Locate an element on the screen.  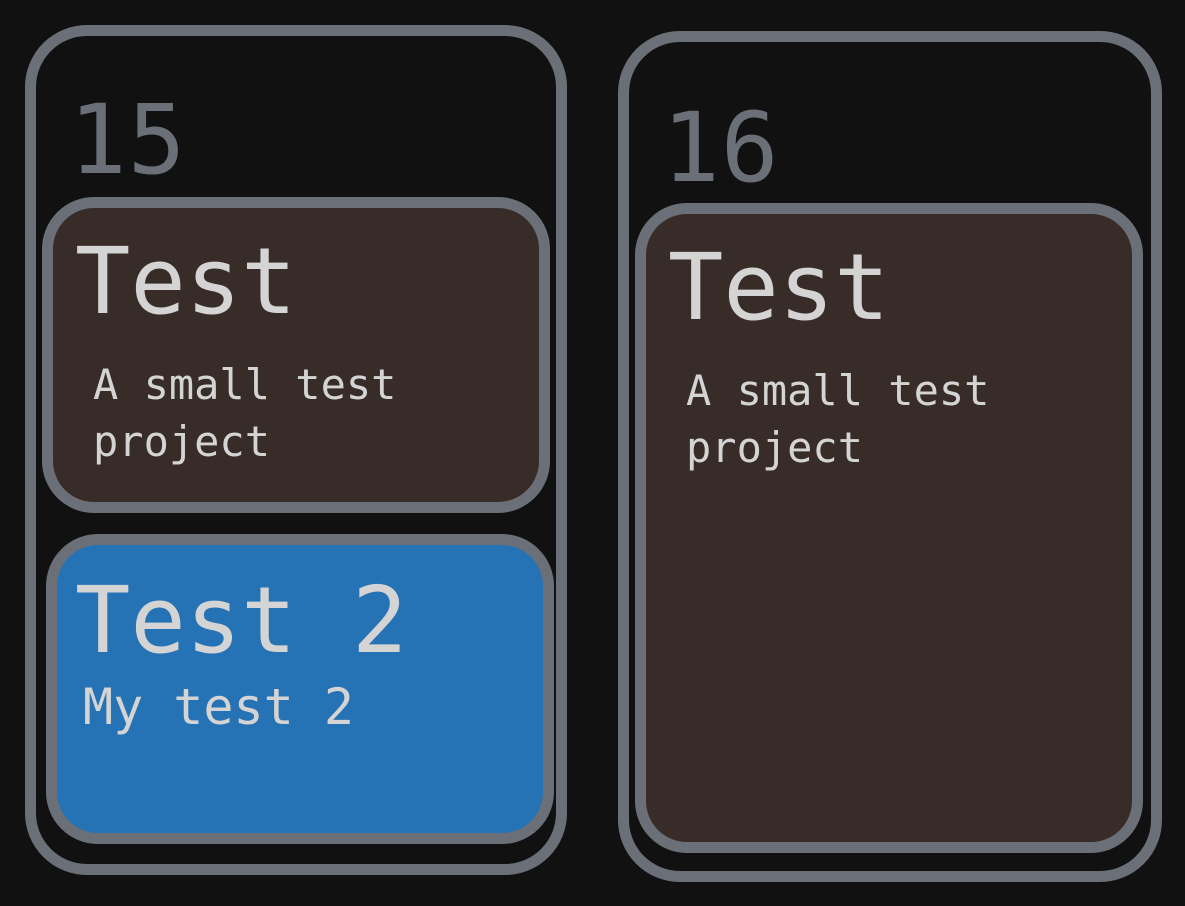
day-number: 15 is located at coordinates (128, 140).